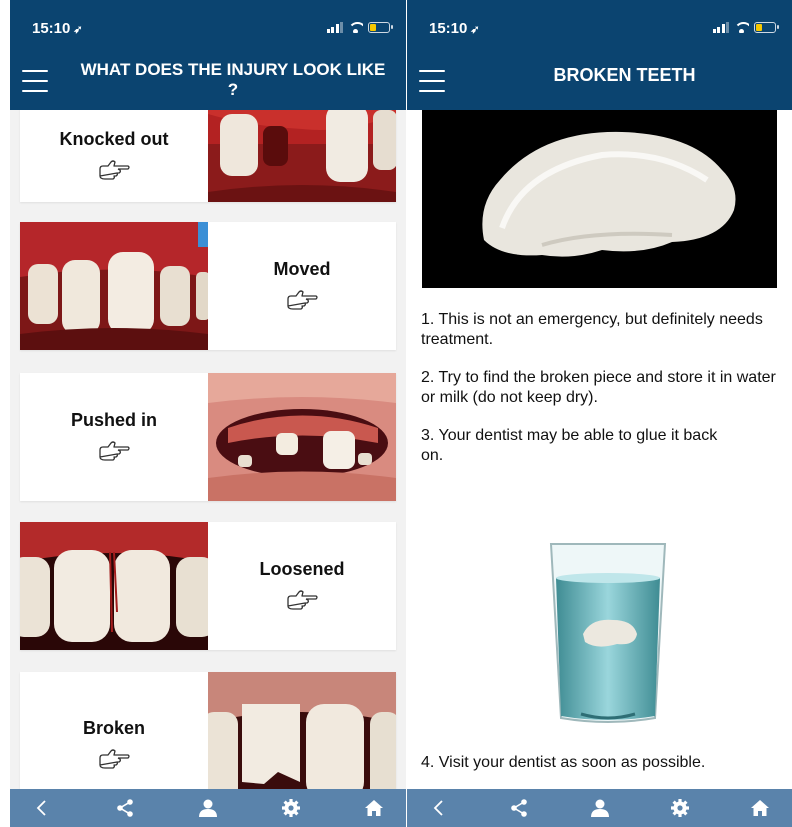 Image resolution: width=792 pixels, height=827 pixels. I want to click on broken-tooth-fragment-photo, so click(599, 199).